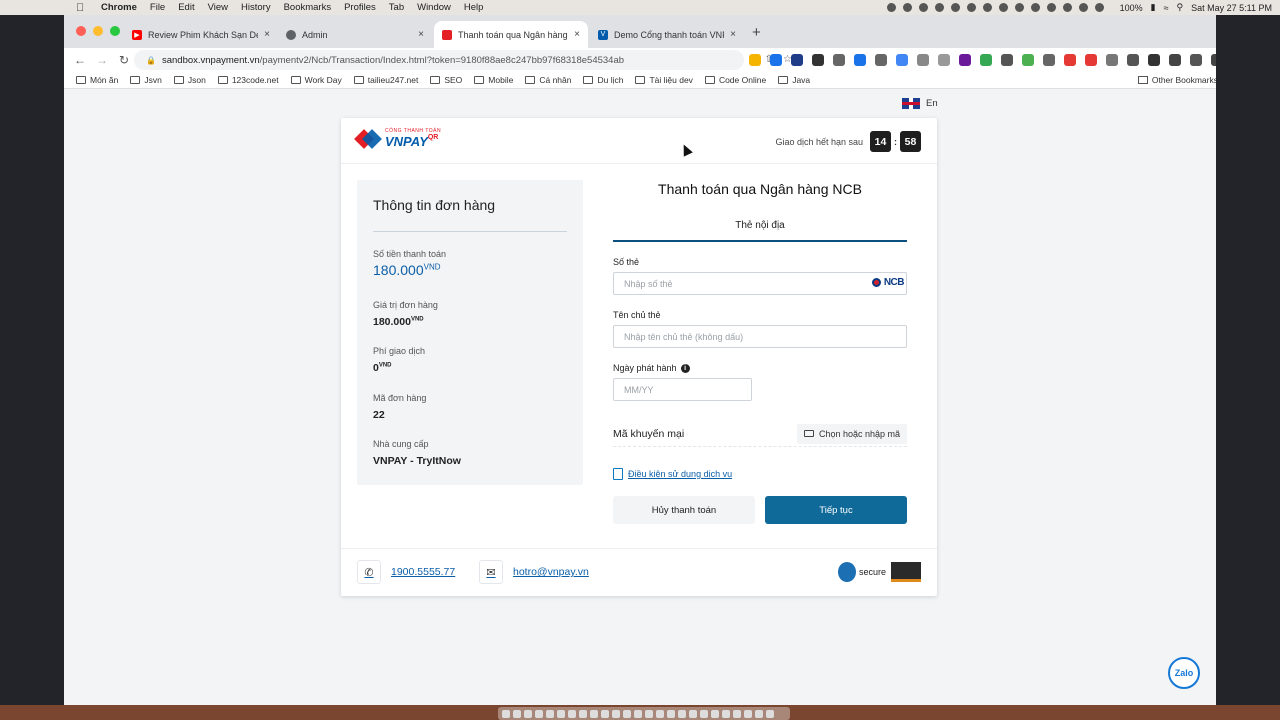 Image resolution: width=1280 pixels, height=720 pixels. What do you see at coordinates (1196, 60) in the screenshot?
I see `reading-list-icon` at bounding box center [1196, 60].